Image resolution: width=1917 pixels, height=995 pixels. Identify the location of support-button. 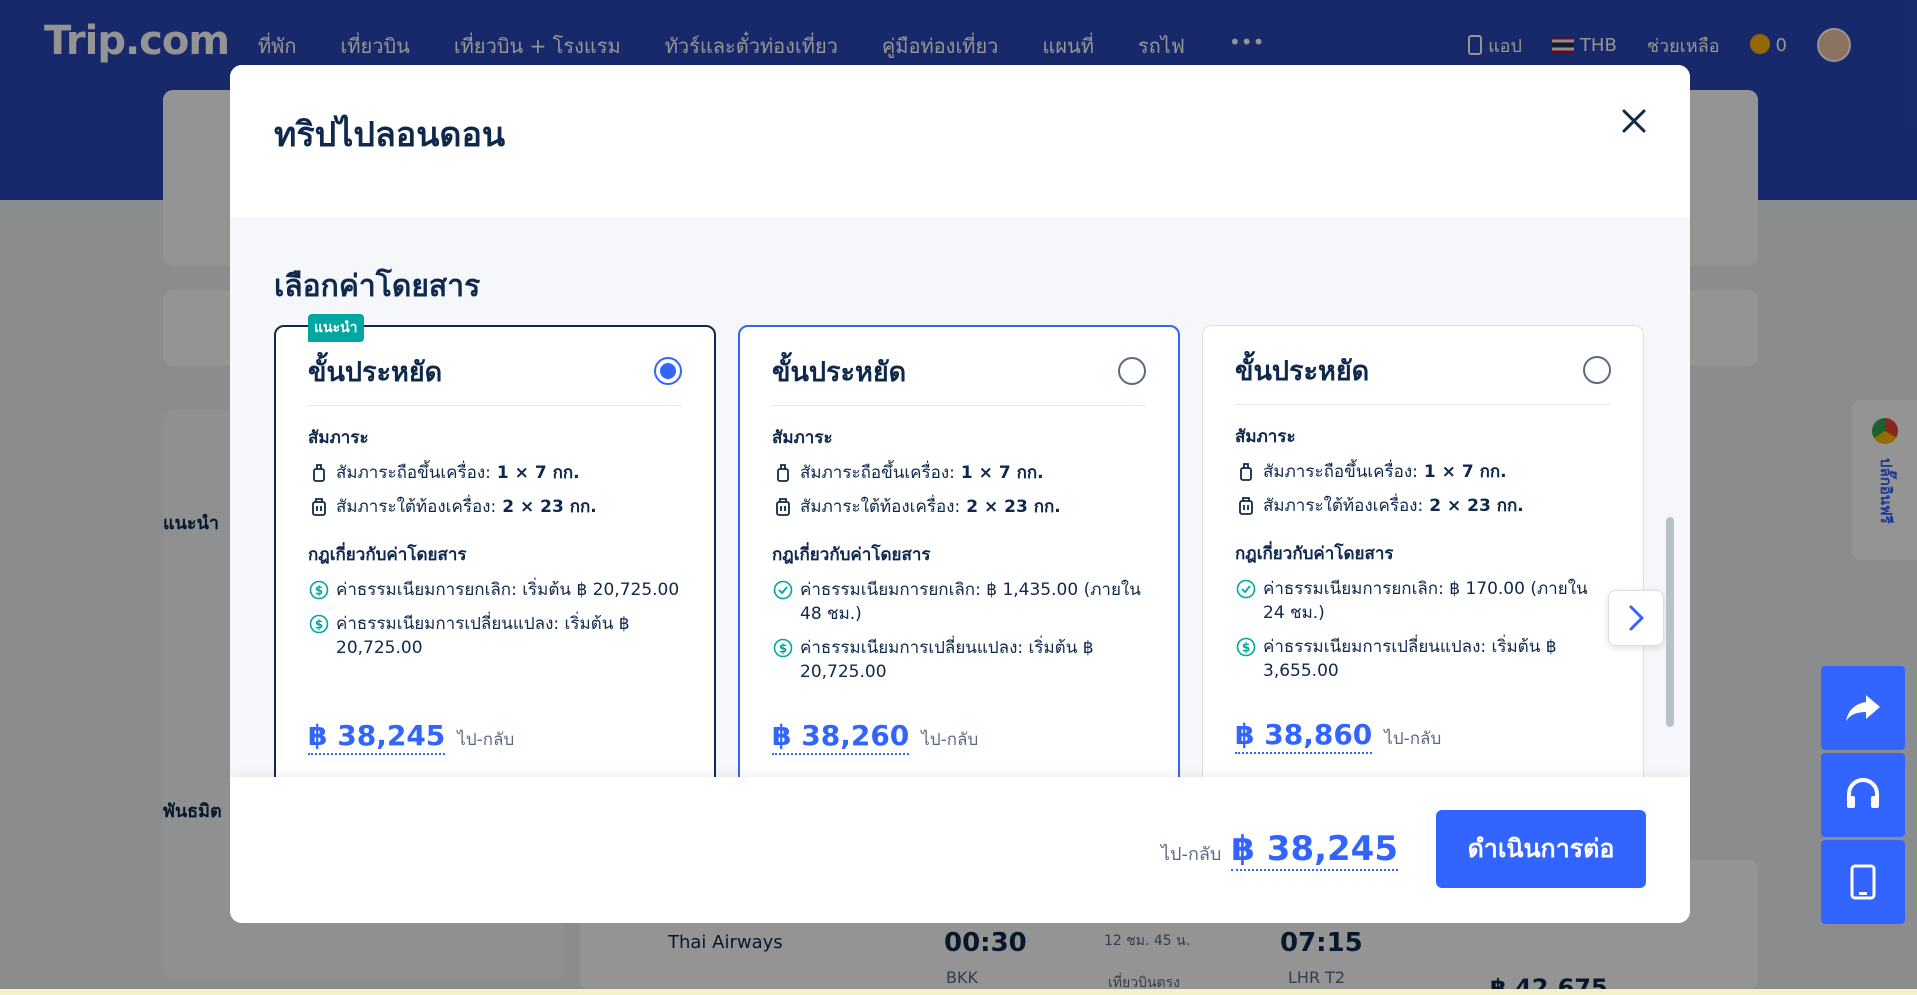
(1863, 795).